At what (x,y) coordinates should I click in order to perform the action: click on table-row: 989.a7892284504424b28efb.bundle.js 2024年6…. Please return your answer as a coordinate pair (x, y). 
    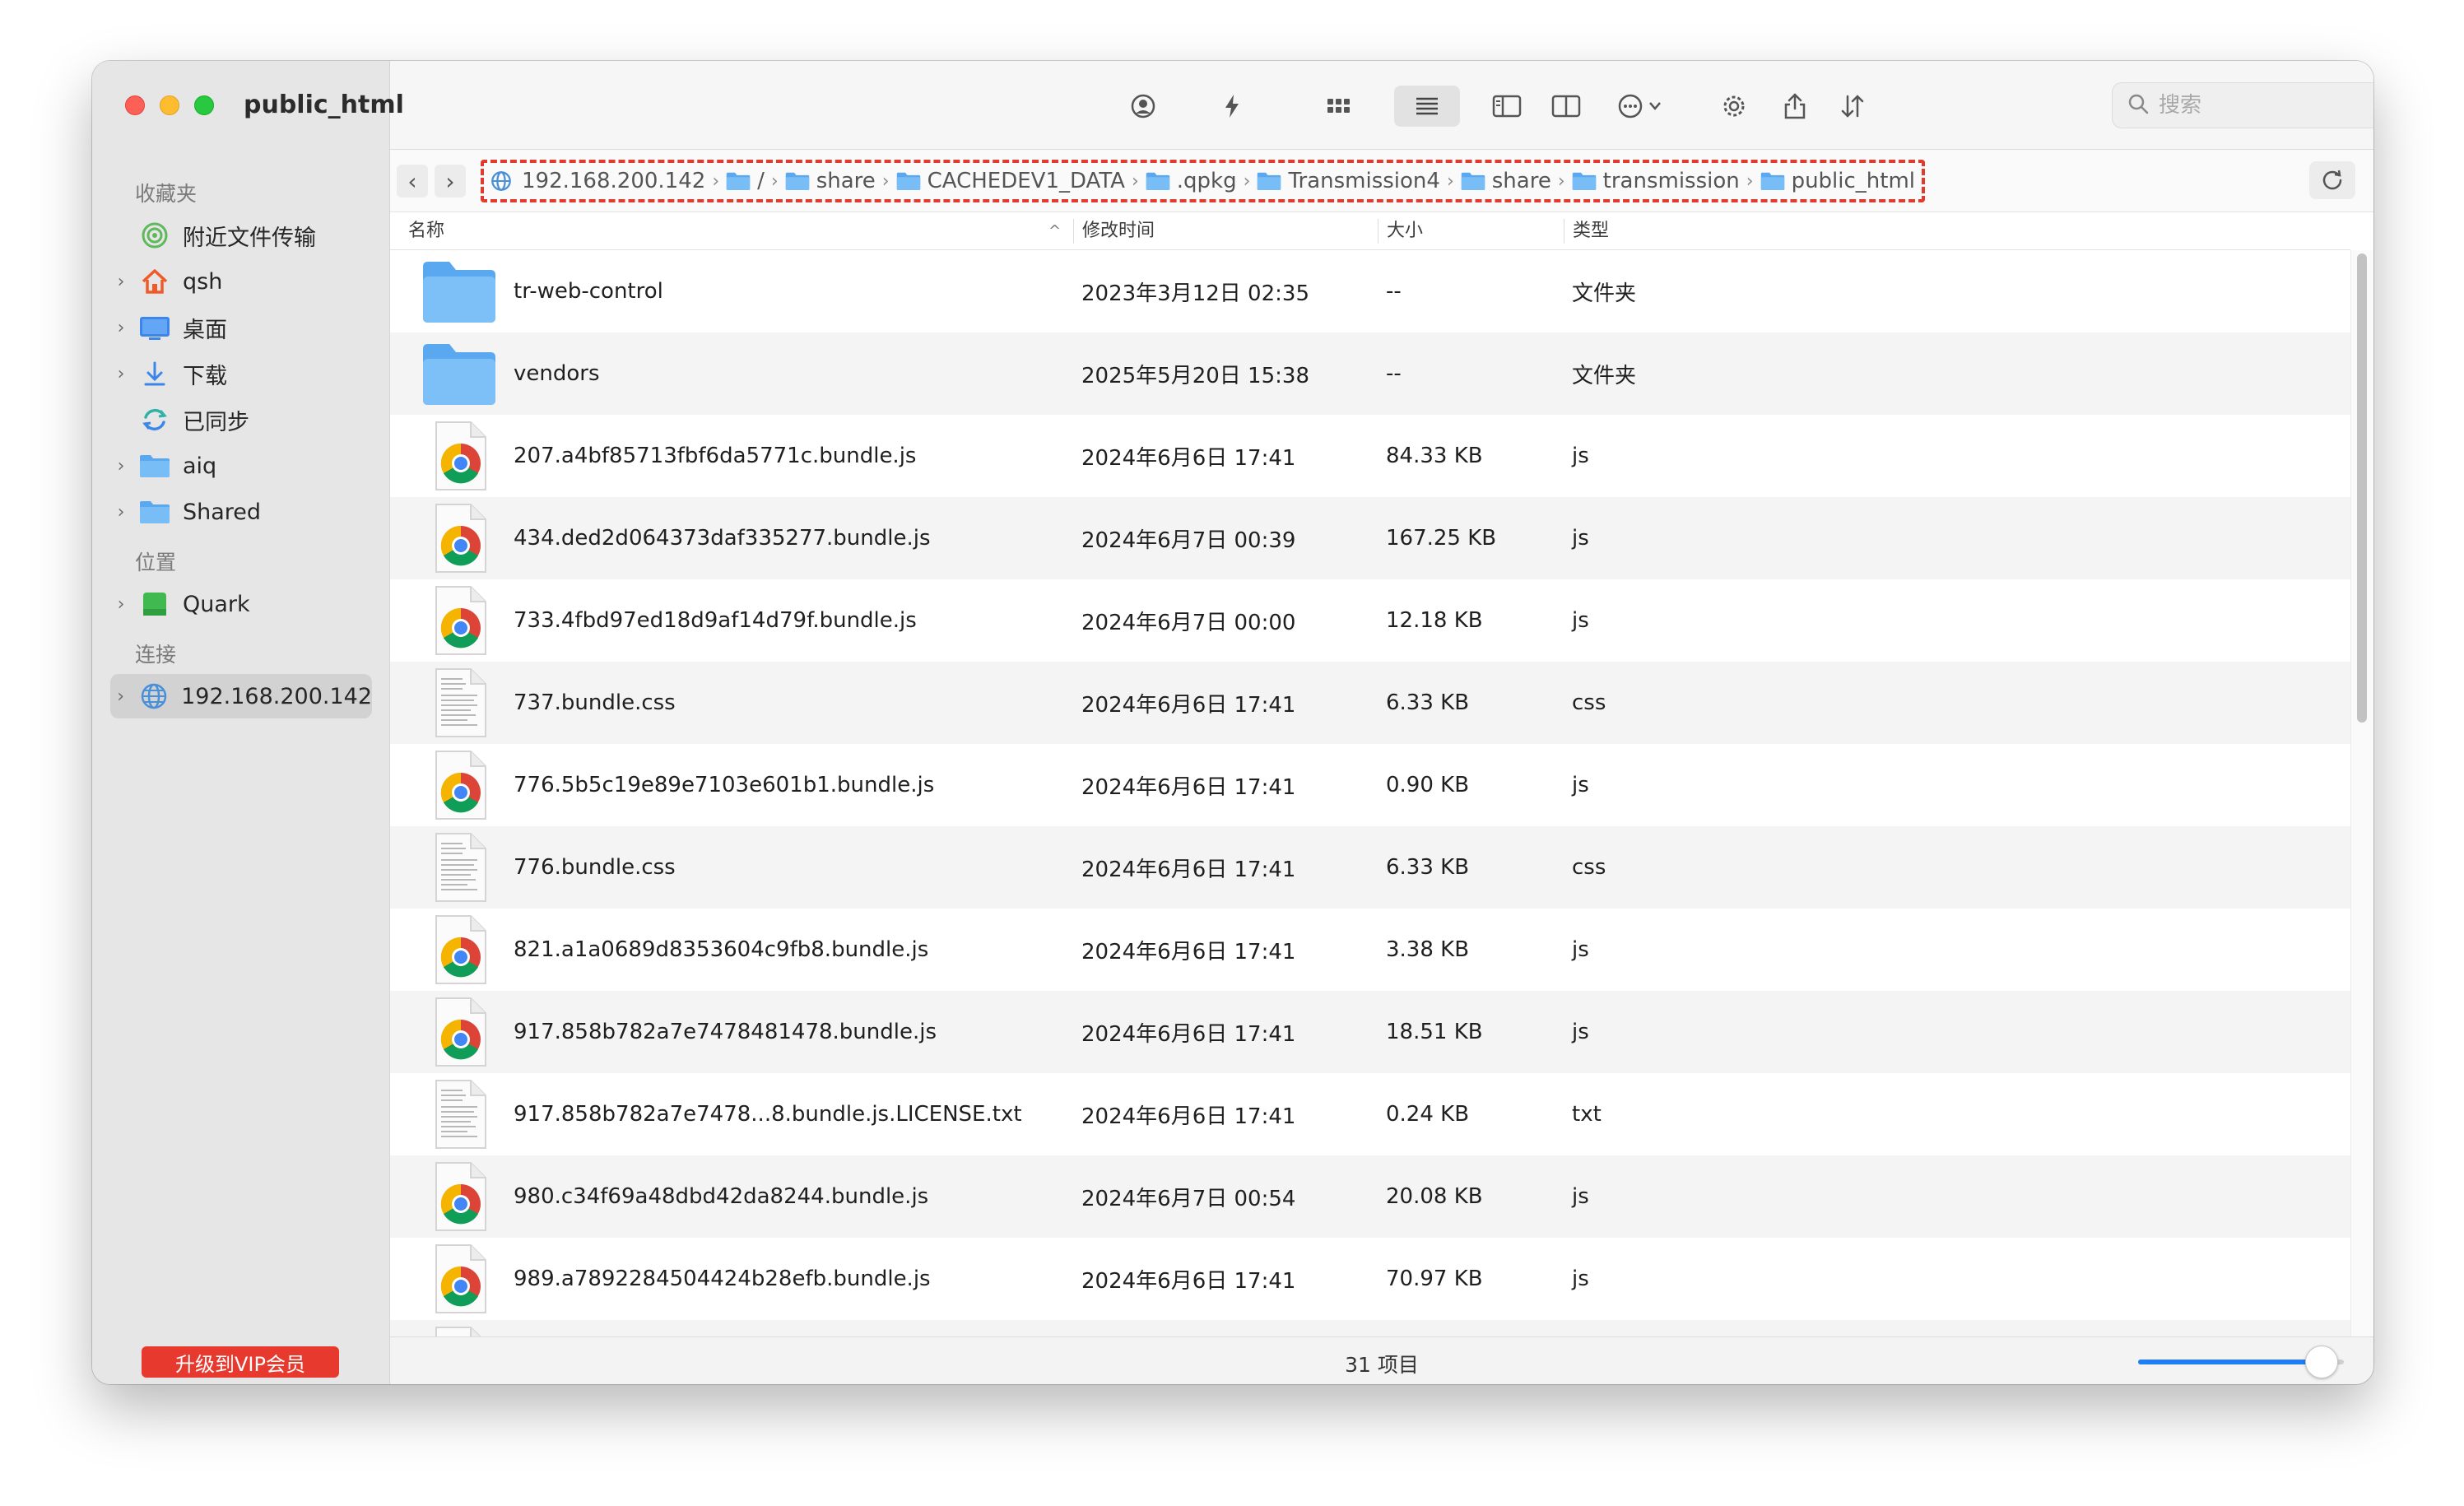
    Looking at the image, I should click on (1370, 1279).